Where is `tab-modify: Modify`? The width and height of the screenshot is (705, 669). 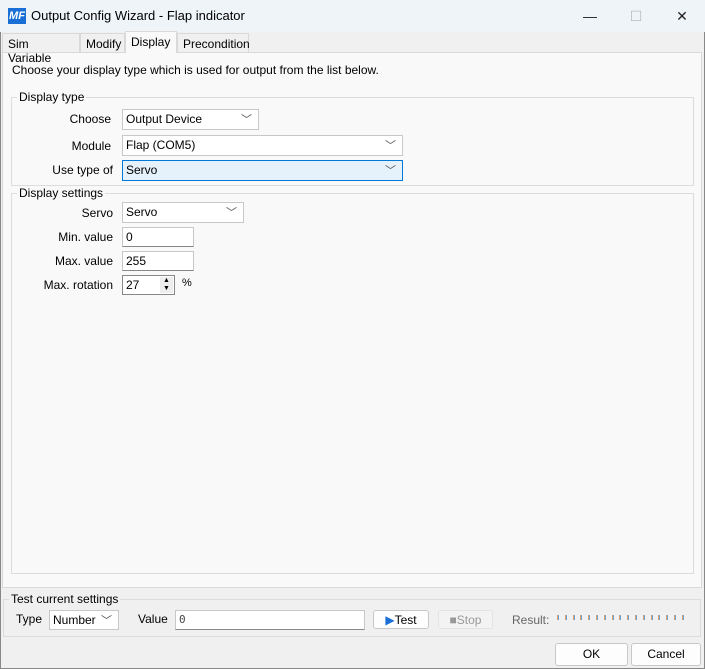 tab-modify: Modify is located at coordinates (102, 42).